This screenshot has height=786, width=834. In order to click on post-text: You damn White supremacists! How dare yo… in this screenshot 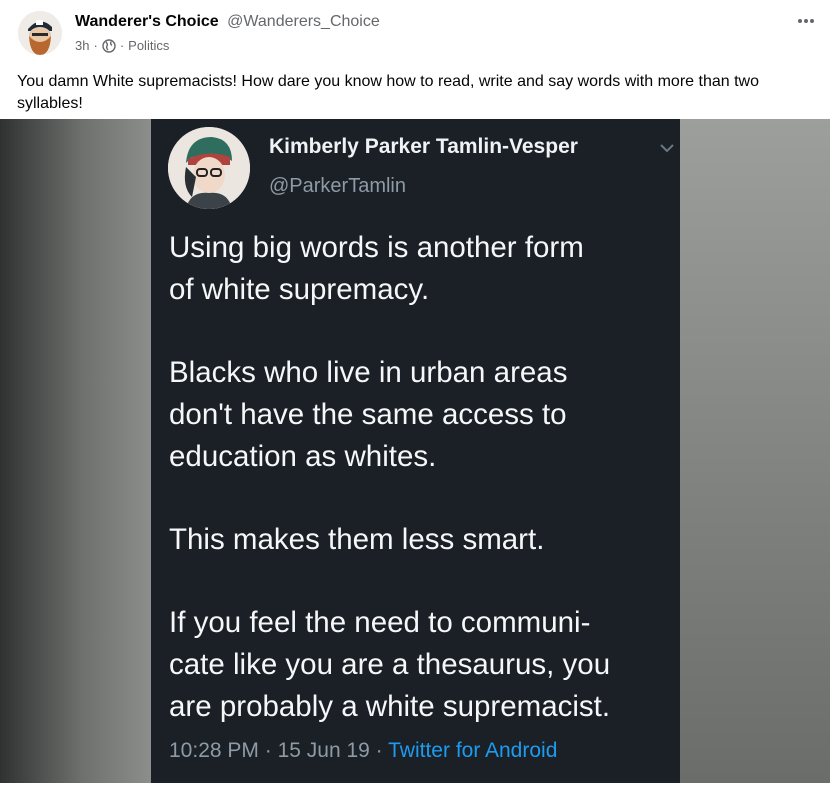, I will do `click(388, 92)`.